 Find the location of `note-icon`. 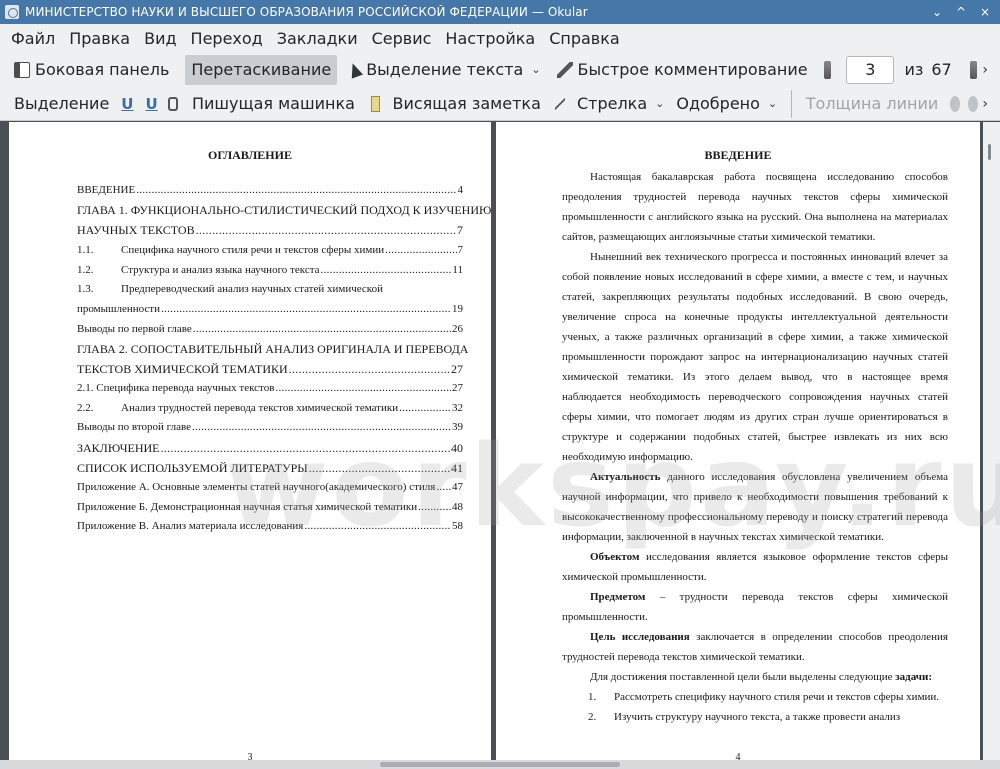

note-icon is located at coordinates (375, 103).